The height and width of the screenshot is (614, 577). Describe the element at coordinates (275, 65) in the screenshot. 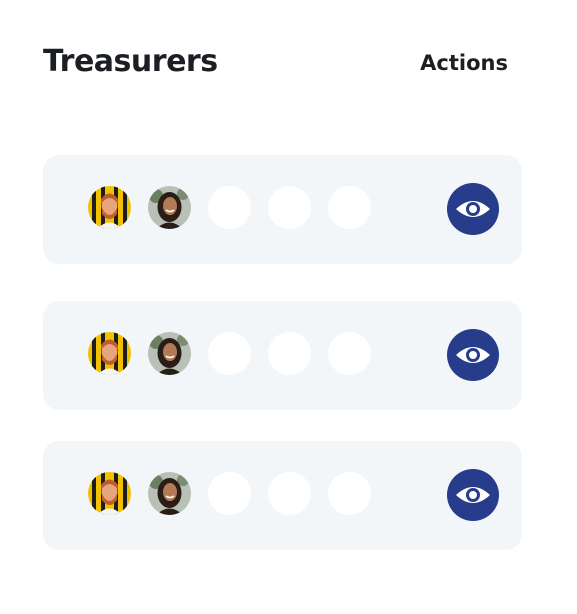

I see `table-header: Treasurers Actions` at that location.